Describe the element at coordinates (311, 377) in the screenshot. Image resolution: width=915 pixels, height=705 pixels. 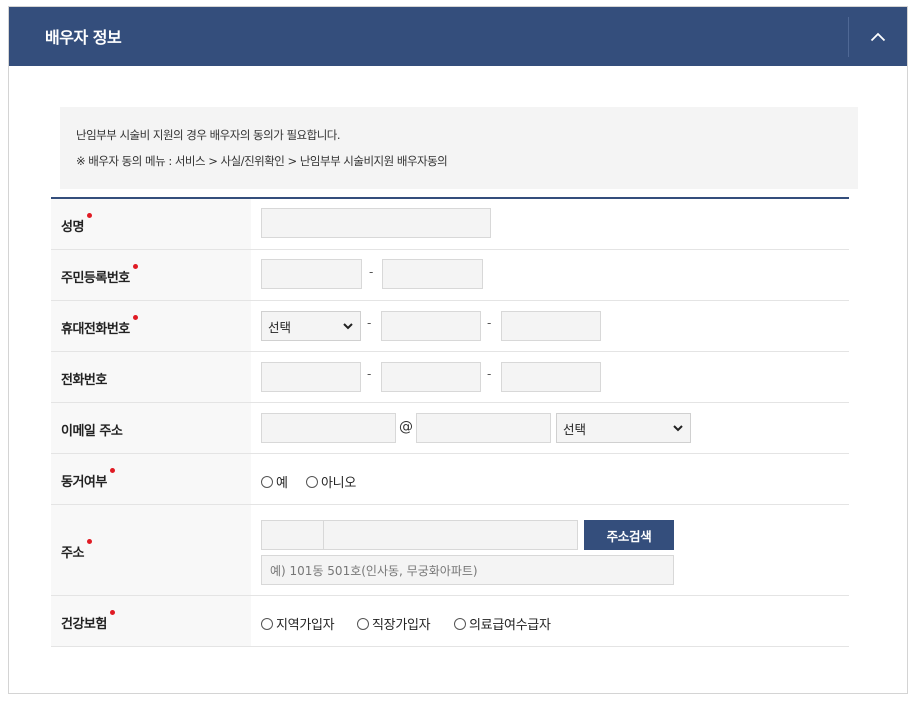
I see `phone-area-input` at that location.